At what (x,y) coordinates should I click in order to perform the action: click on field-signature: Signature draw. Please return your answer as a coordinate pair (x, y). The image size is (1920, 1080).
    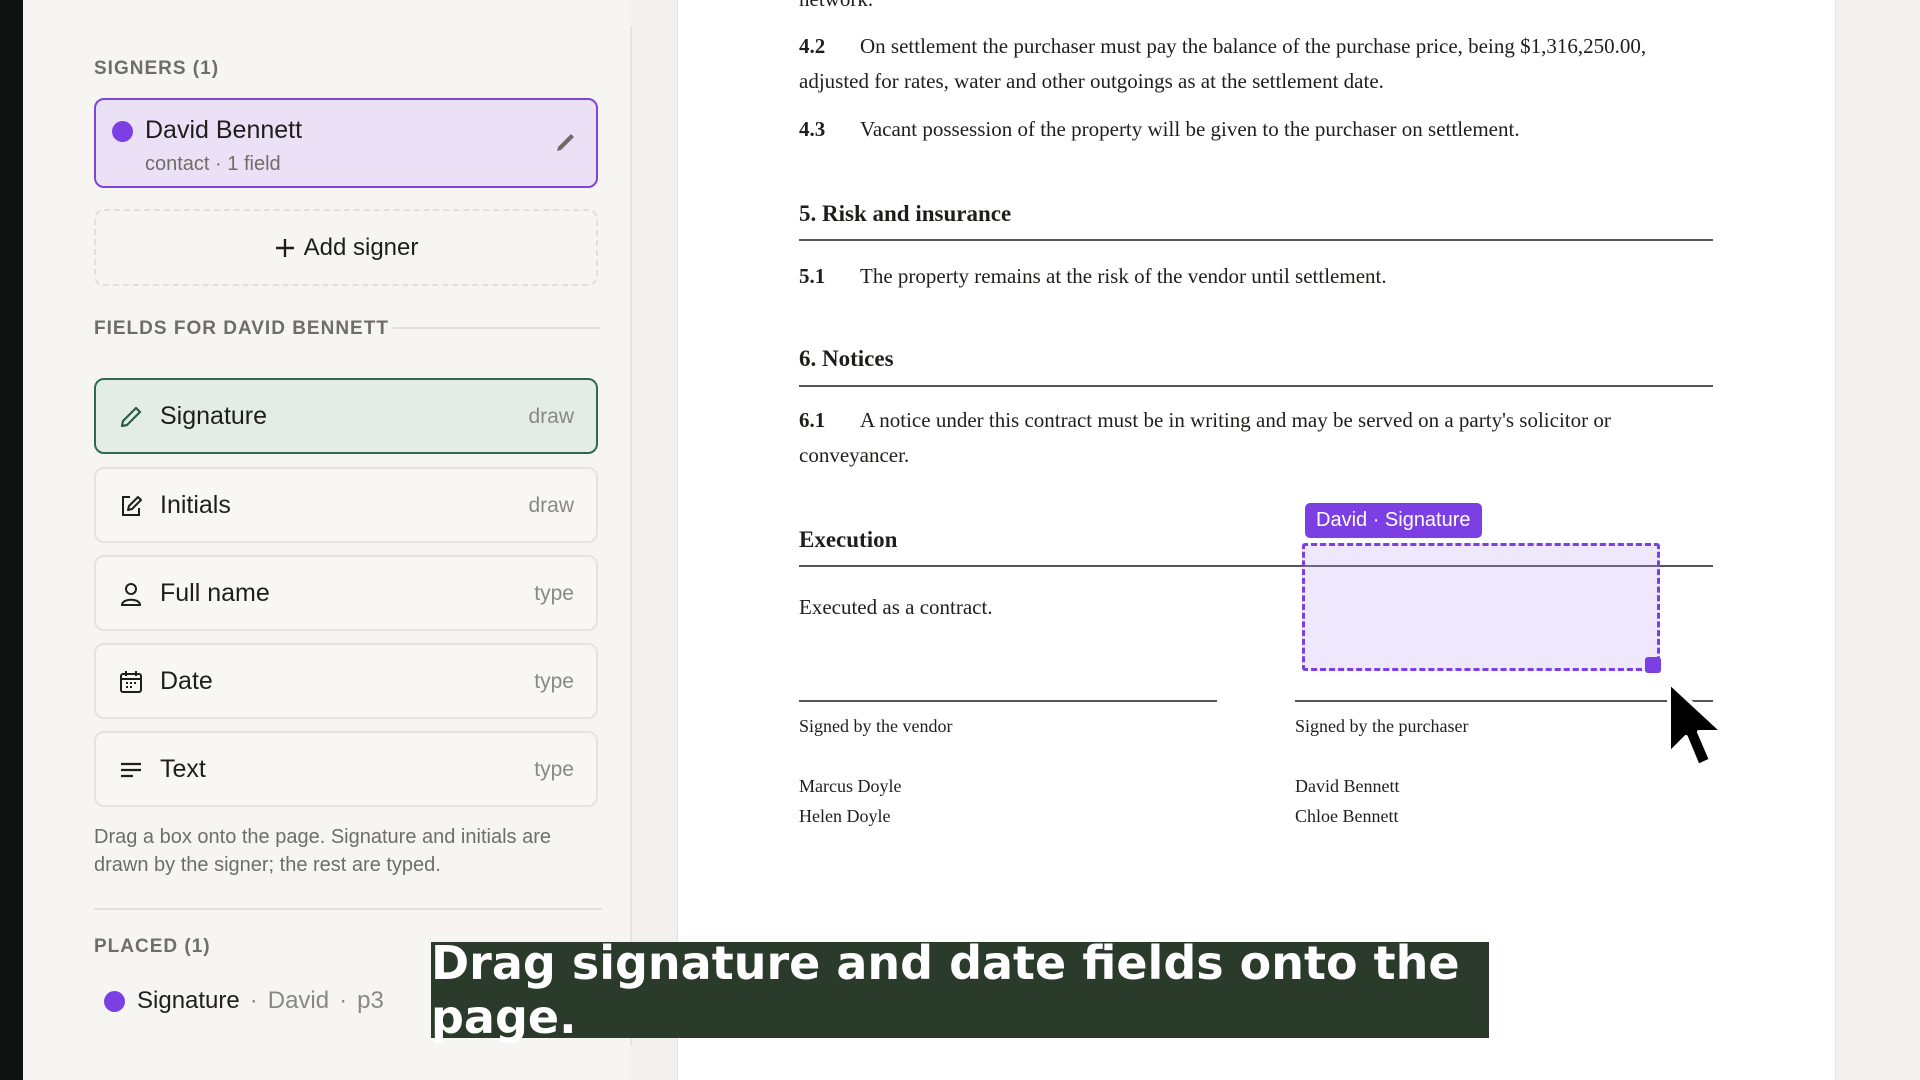
    Looking at the image, I should click on (346, 416).